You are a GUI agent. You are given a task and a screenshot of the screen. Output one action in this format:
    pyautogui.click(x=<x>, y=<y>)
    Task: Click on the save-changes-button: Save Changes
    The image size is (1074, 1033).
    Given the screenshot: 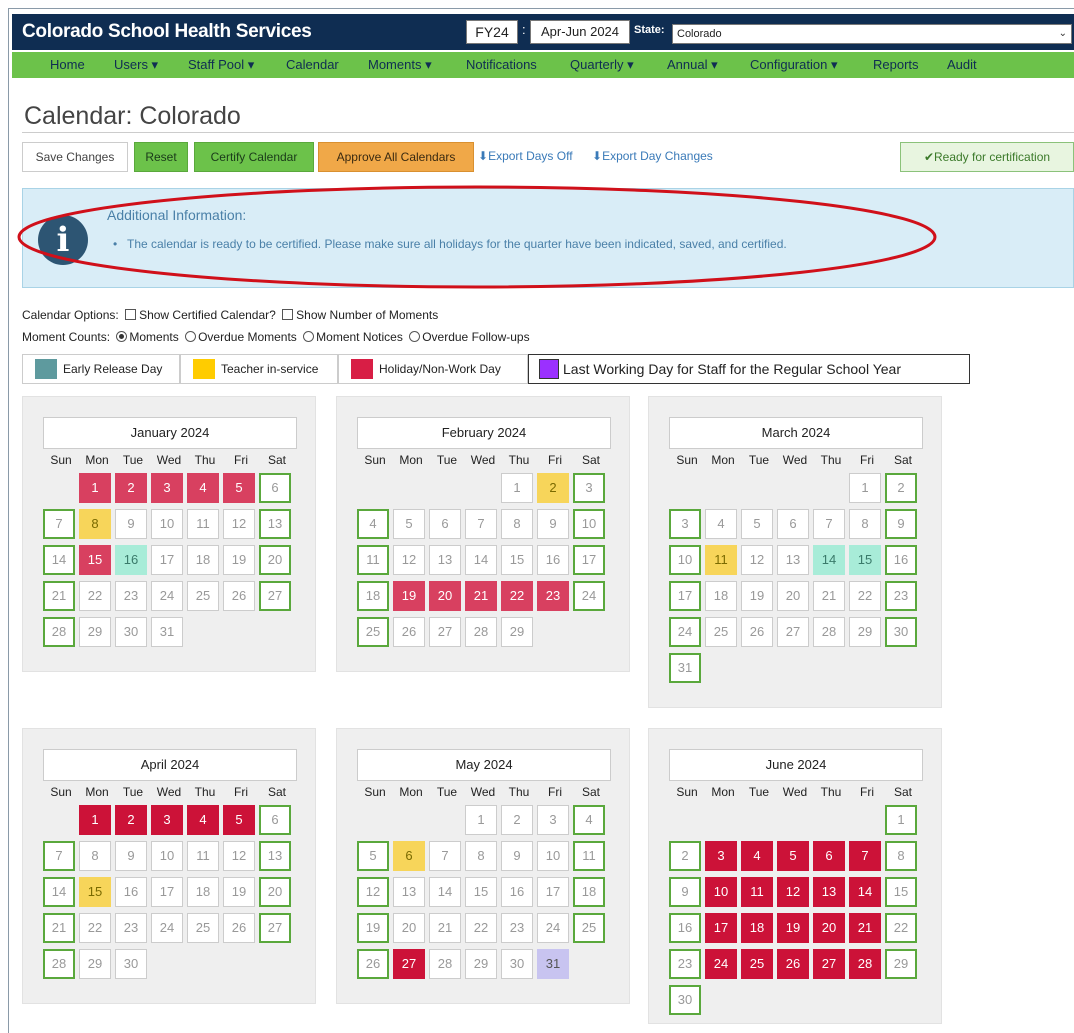 What is the action you would take?
    pyautogui.click(x=75, y=157)
    